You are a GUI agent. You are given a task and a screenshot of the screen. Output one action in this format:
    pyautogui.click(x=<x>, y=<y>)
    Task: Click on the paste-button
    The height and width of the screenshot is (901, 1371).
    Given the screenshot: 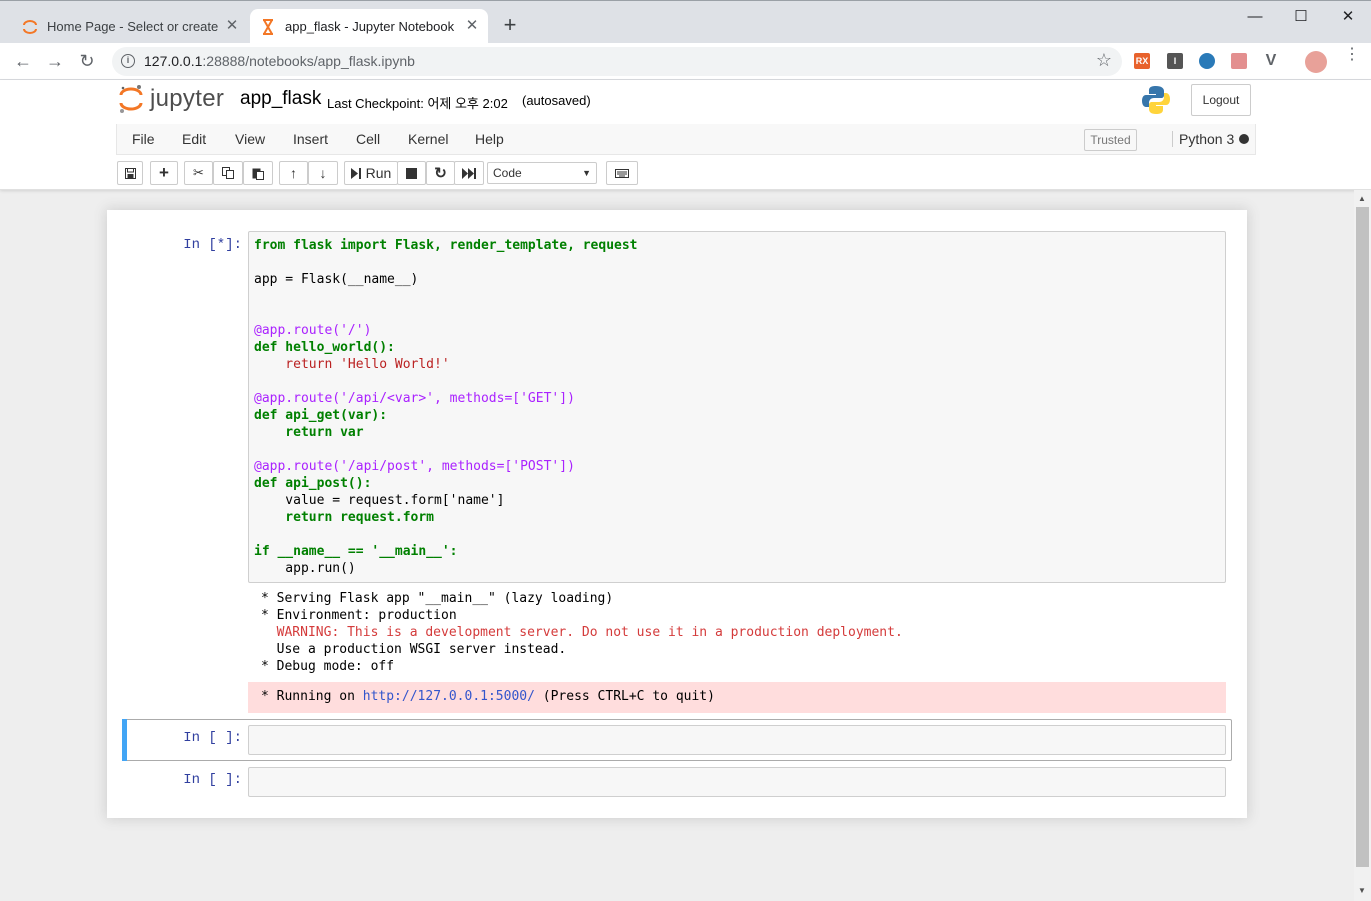 What is the action you would take?
    pyautogui.click(x=258, y=173)
    